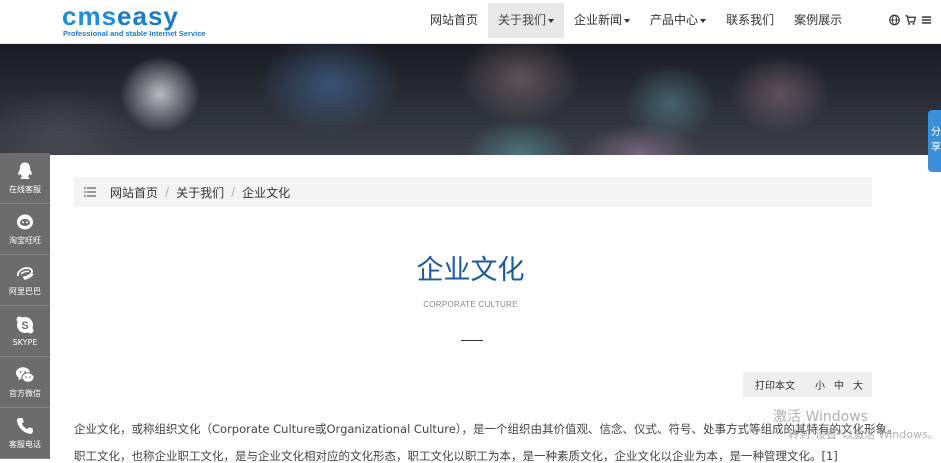 The height and width of the screenshot is (463, 941). I want to click on font-size-large-button: 大, so click(858, 384).